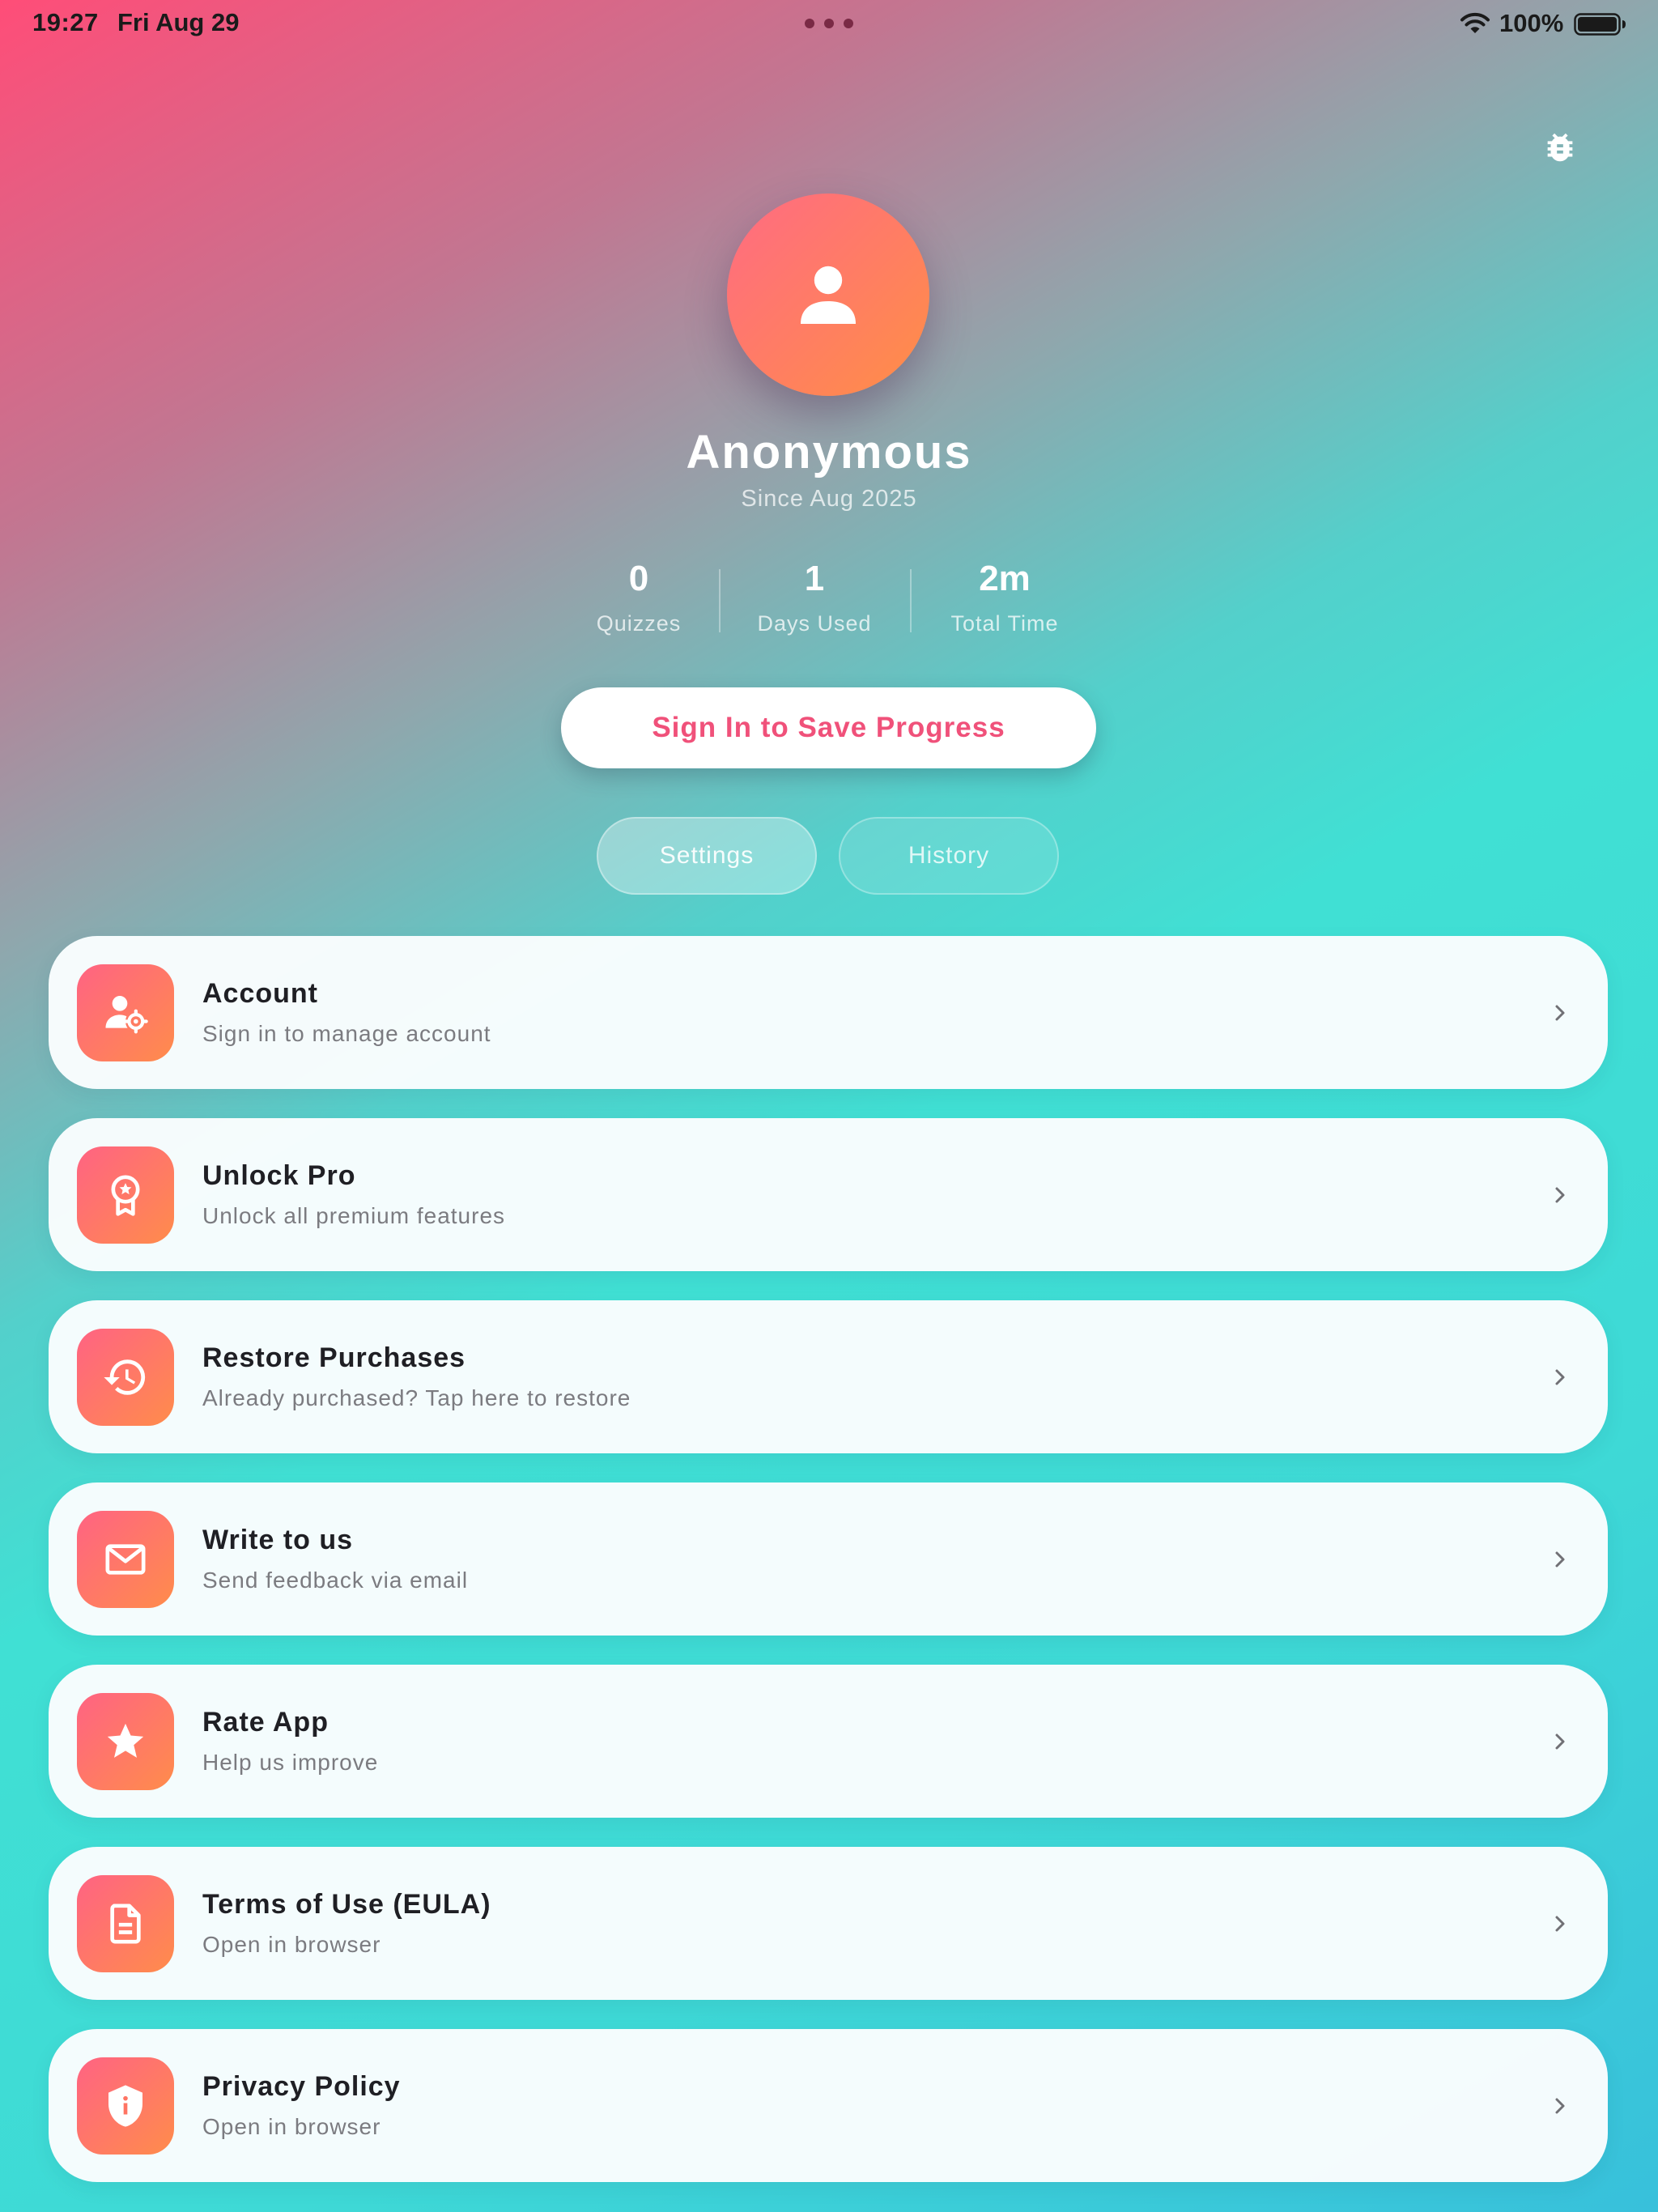 The width and height of the screenshot is (1658, 2212). I want to click on person-icon, so click(828, 295).